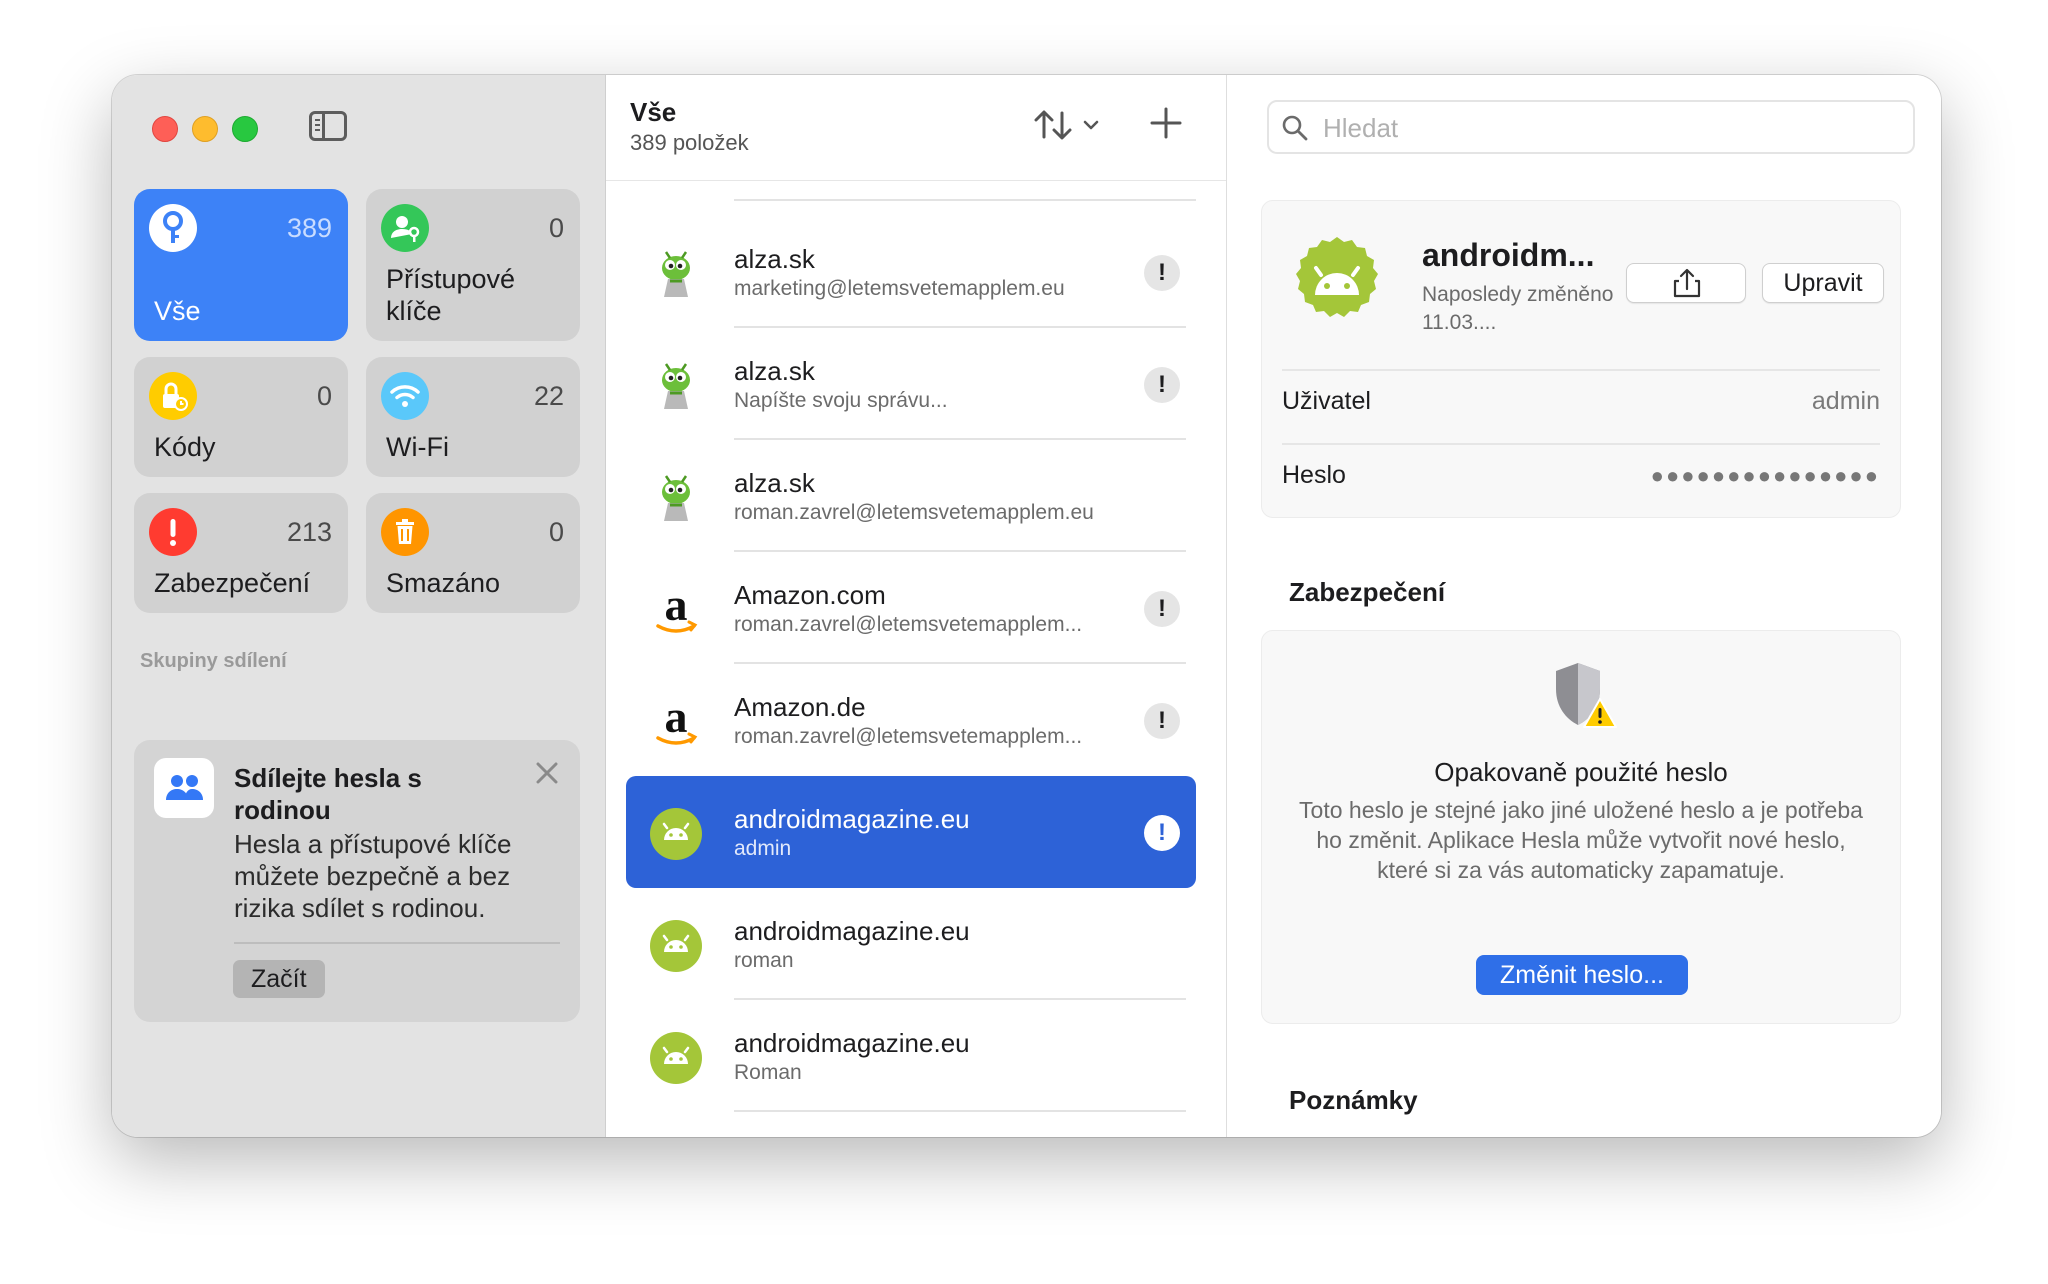 Image resolution: width=2048 pixels, height=1284 pixels. Describe the element at coordinates (241, 417) in the screenshot. I see `tile-codes: 0 Kódy` at that location.